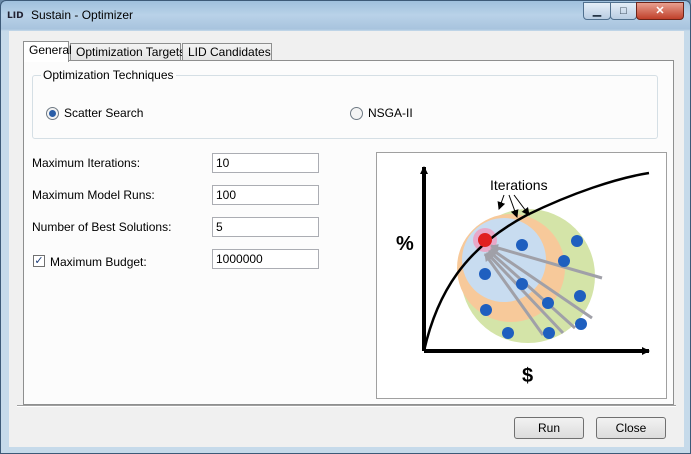 The image size is (691, 454). I want to click on best-solution-dot, so click(485, 240).